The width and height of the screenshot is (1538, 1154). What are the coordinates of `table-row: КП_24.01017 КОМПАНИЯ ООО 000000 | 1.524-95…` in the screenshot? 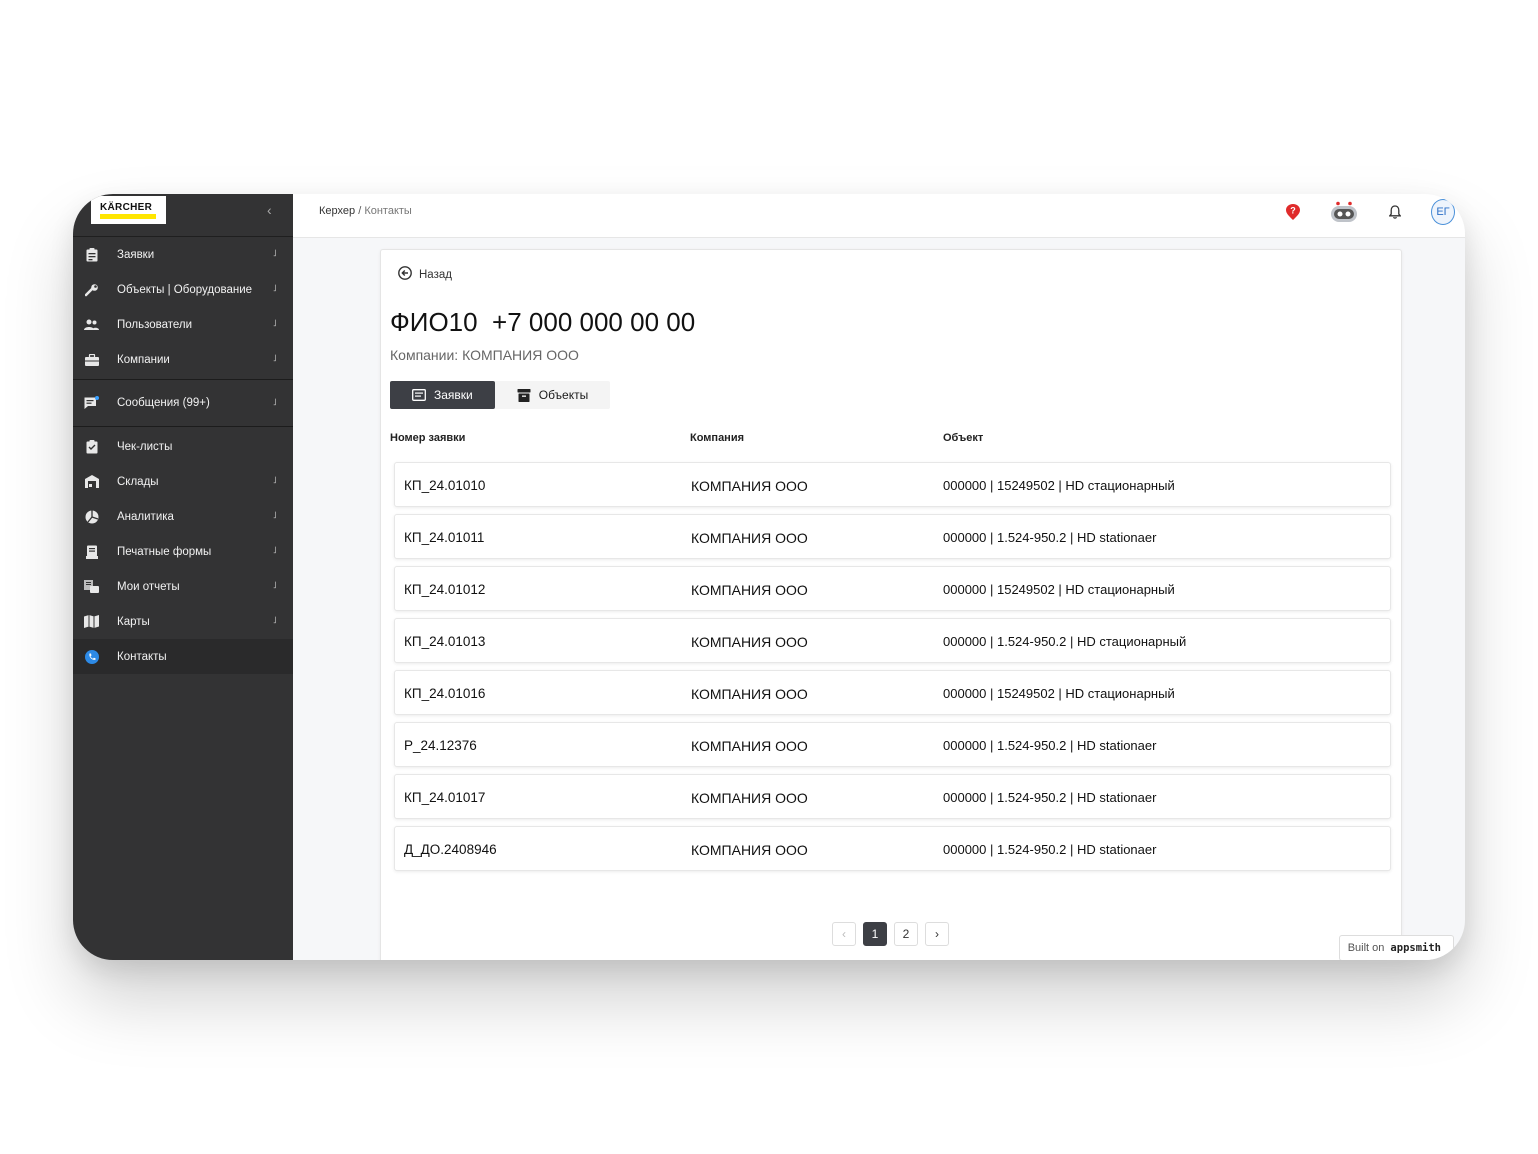 It's located at (892, 796).